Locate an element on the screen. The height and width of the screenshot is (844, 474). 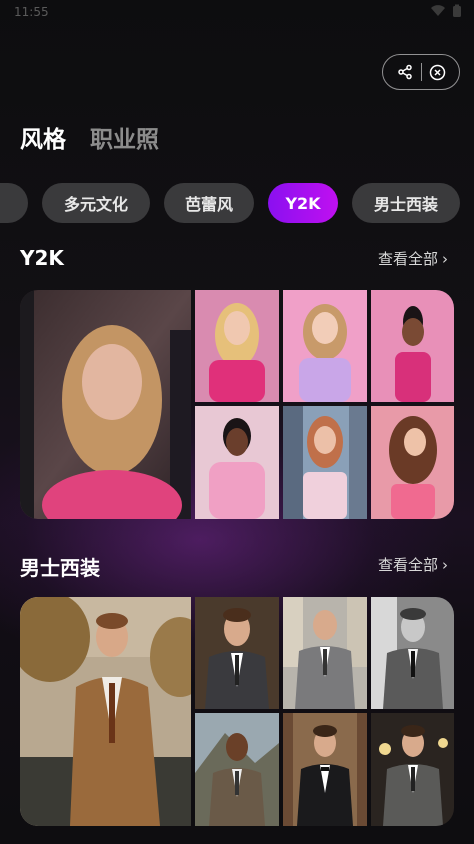
share-icon is located at coordinates (404, 72).